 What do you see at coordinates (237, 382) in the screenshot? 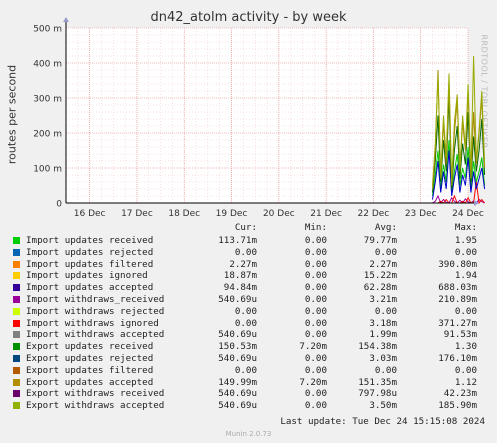
I see `legend-value-cur: 149.99m` at bounding box center [237, 382].